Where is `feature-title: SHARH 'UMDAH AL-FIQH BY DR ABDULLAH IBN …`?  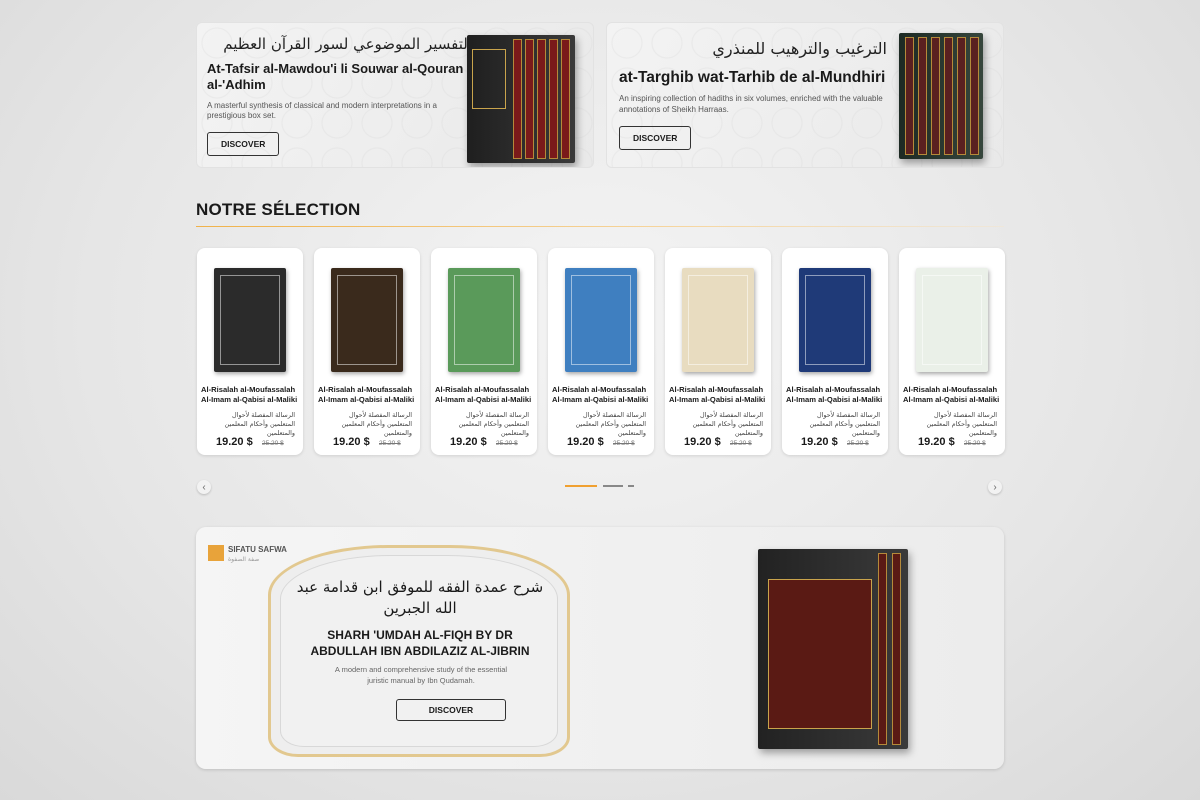
feature-title: SHARH 'UMDAH AL-FIQH BY DR ABDULLAH IBN … is located at coordinates (420, 643).